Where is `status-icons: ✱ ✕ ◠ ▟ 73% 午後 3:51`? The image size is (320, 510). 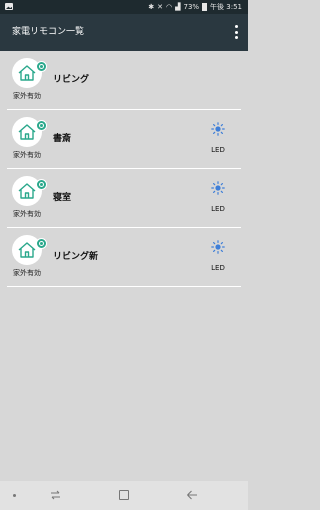 status-icons: ✱ ✕ ◠ ▟ 73% 午後 3:51 is located at coordinates (195, 7).